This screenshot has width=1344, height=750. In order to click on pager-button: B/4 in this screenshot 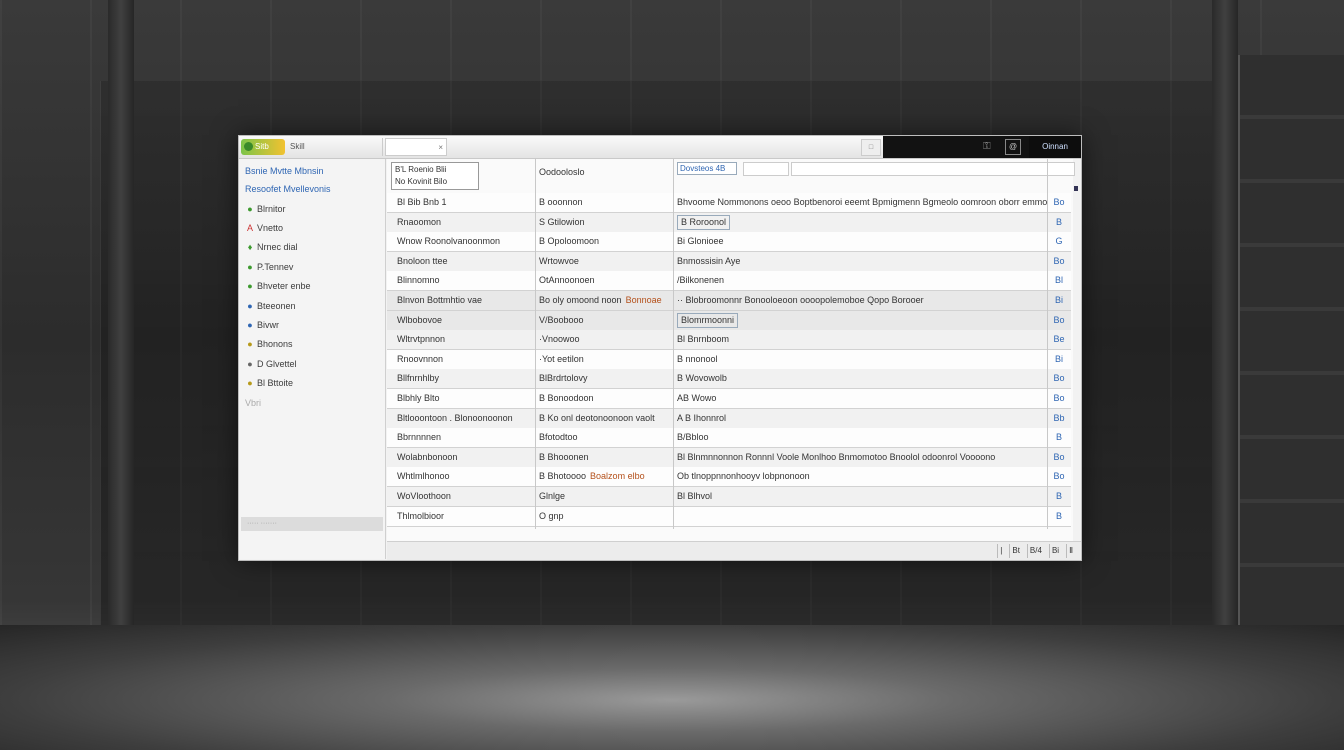, I will do `click(1035, 551)`.